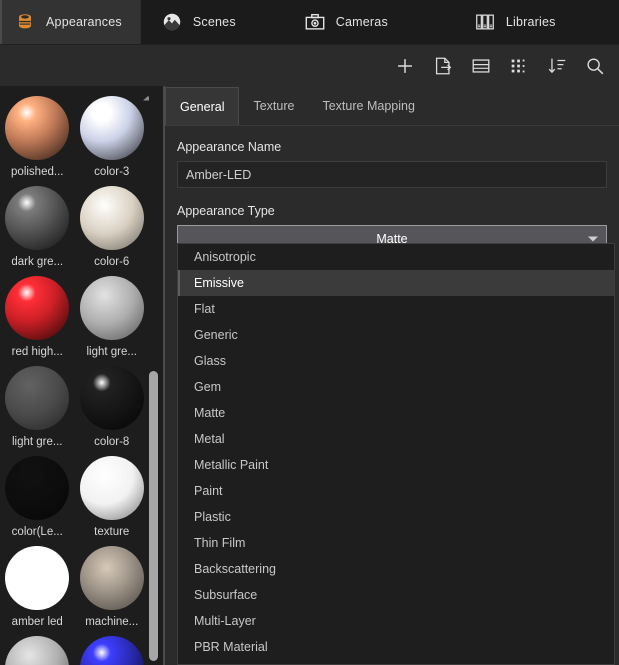 Image resolution: width=619 pixels, height=665 pixels. I want to click on appearance-thumbnail-label: color-6, so click(112, 262).